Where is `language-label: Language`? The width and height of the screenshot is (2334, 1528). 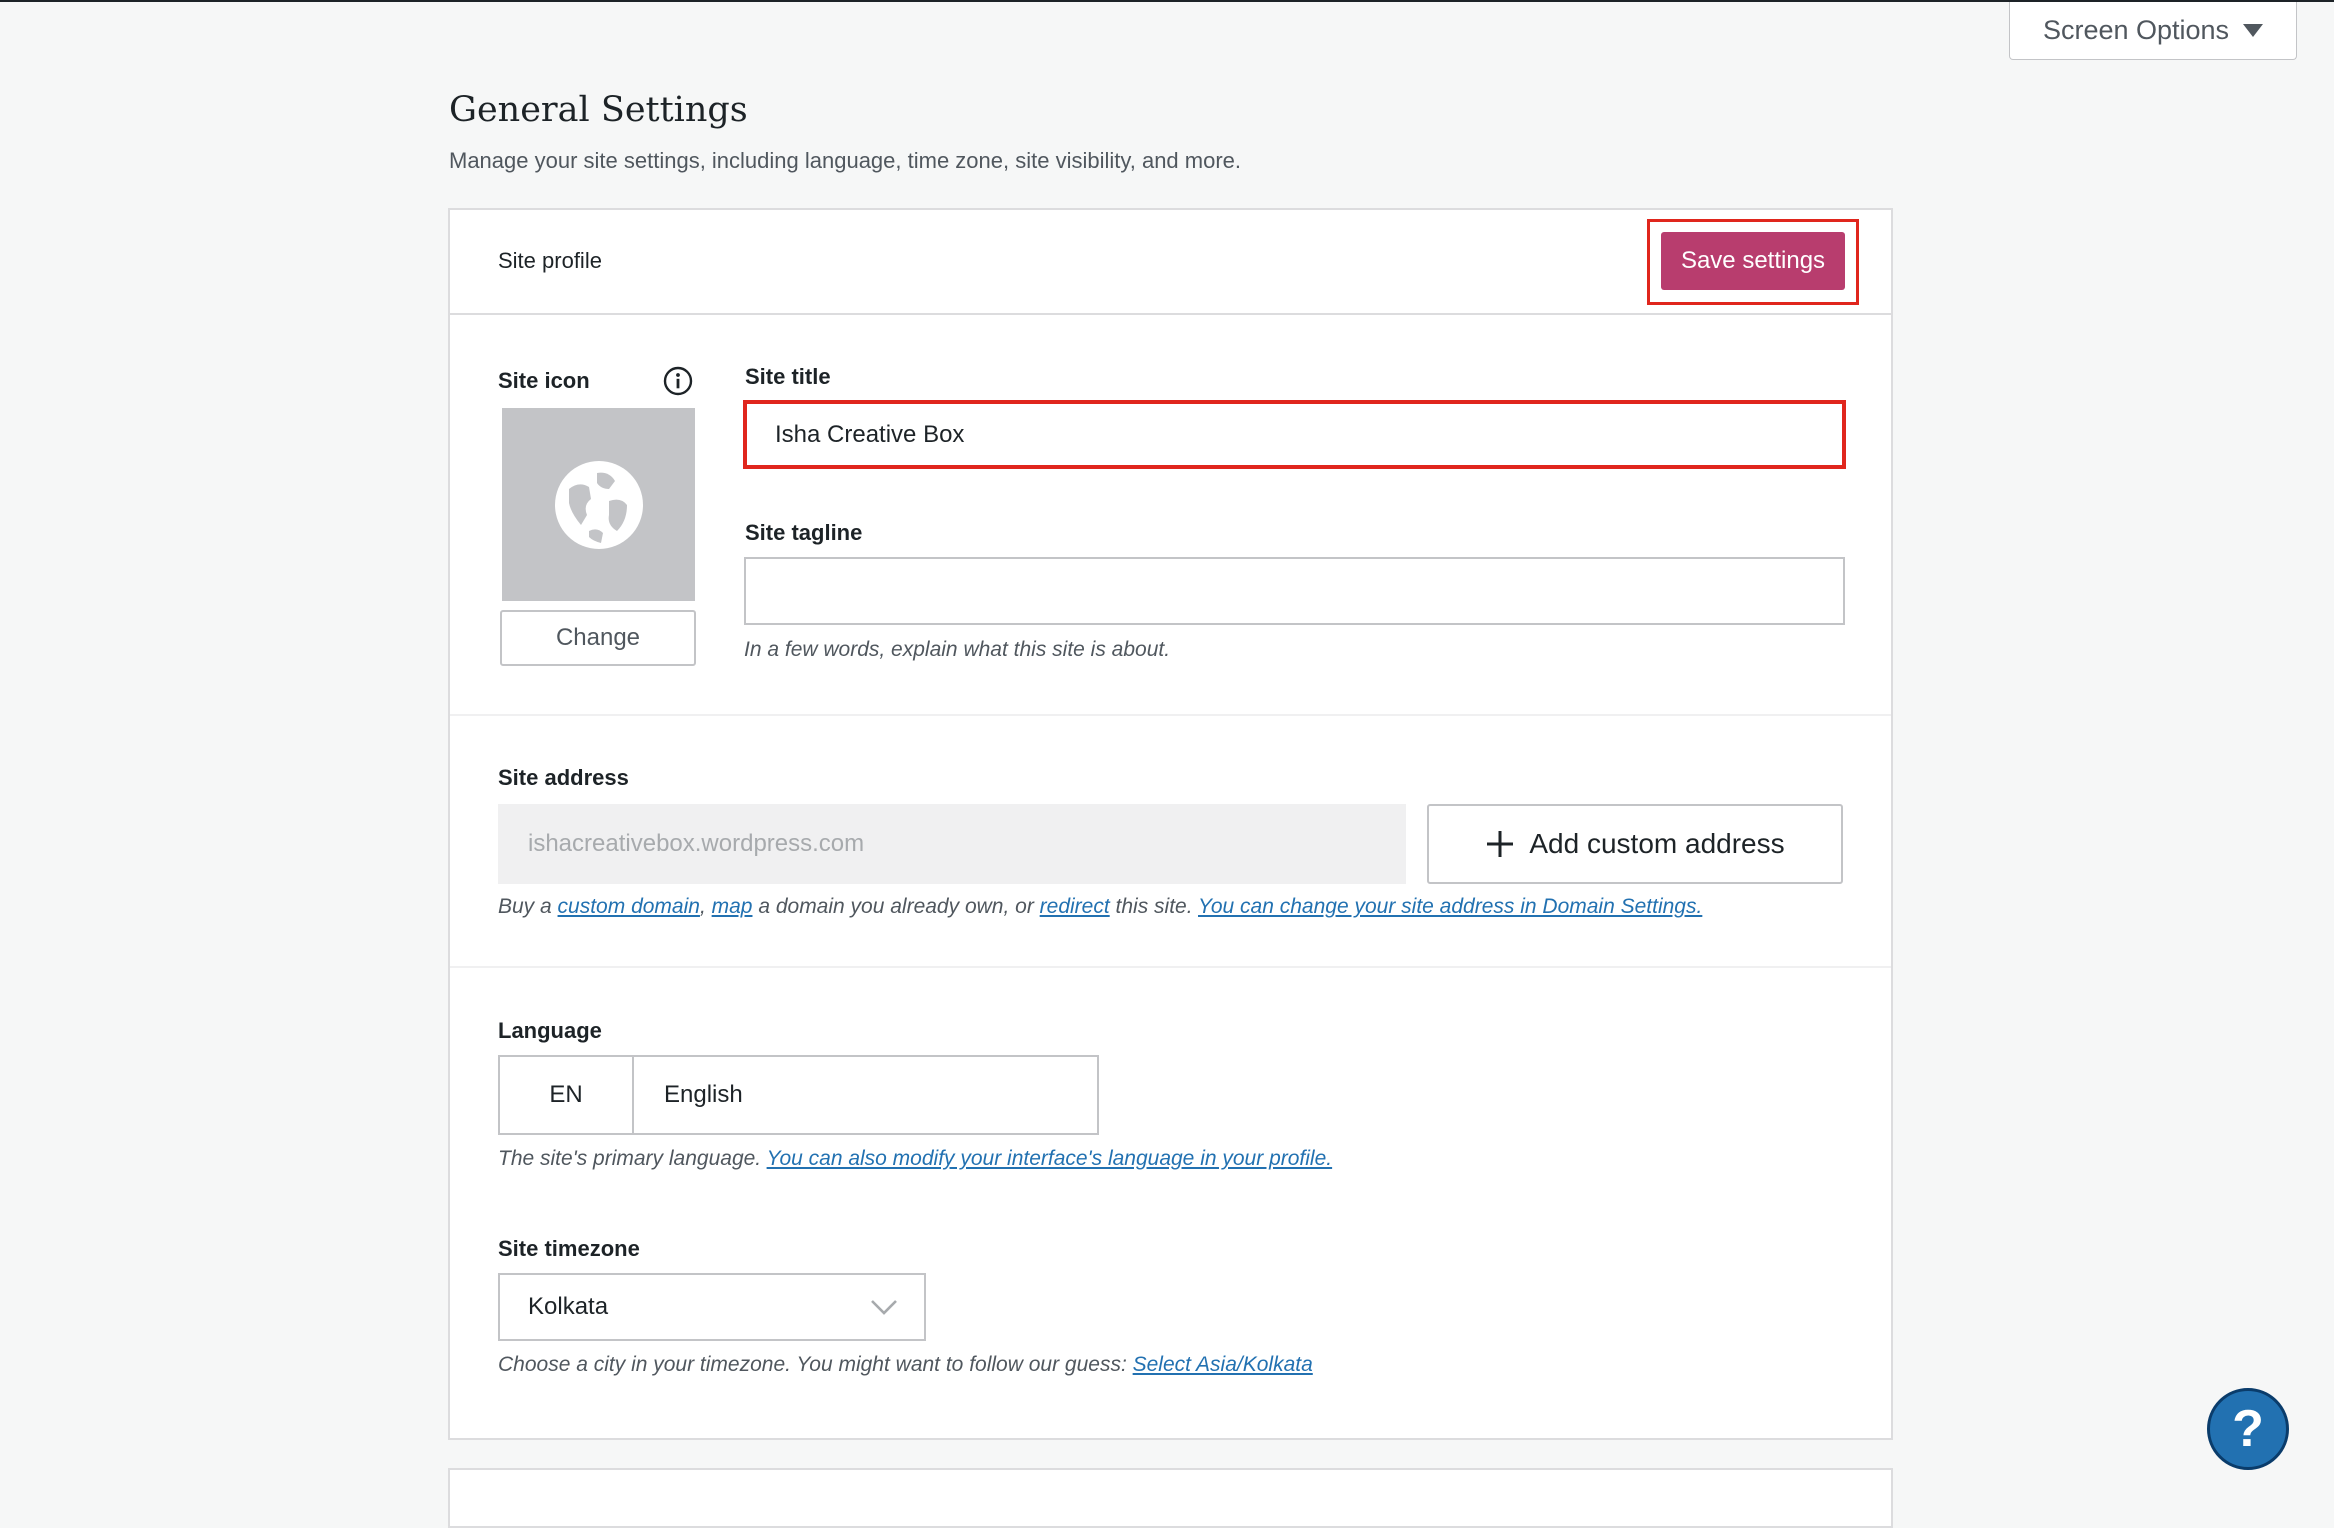 language-label: Language is located at coordinates (550, 1030).